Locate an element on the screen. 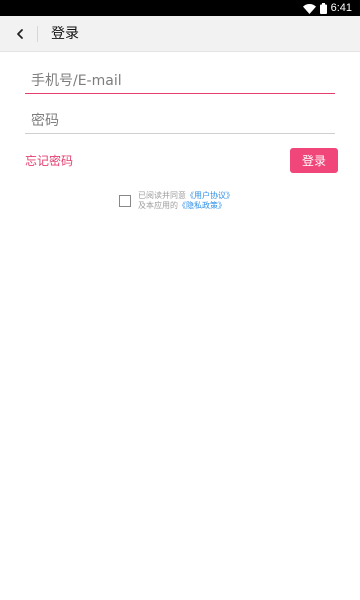 The height and width of the screenshot is (600, 360). user-agreement-link: 《用户协议》 is located at coordinates (210, 195).